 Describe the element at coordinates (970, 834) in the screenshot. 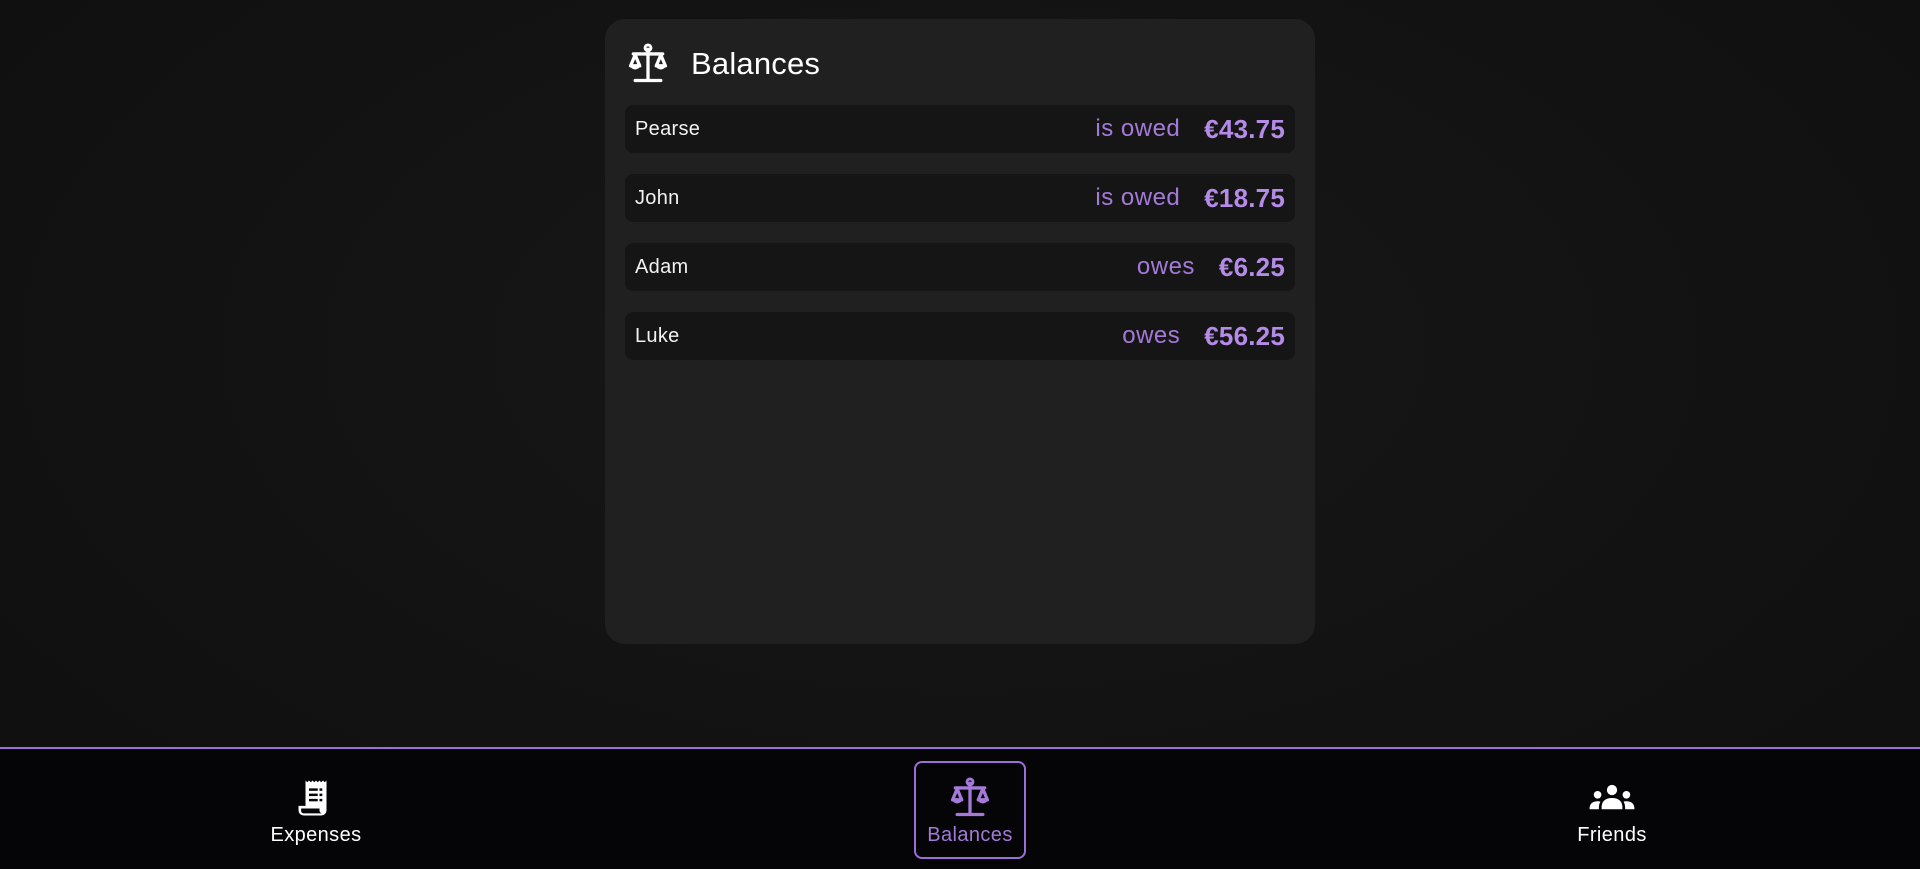

I see `nav-label: Balances` at that location.